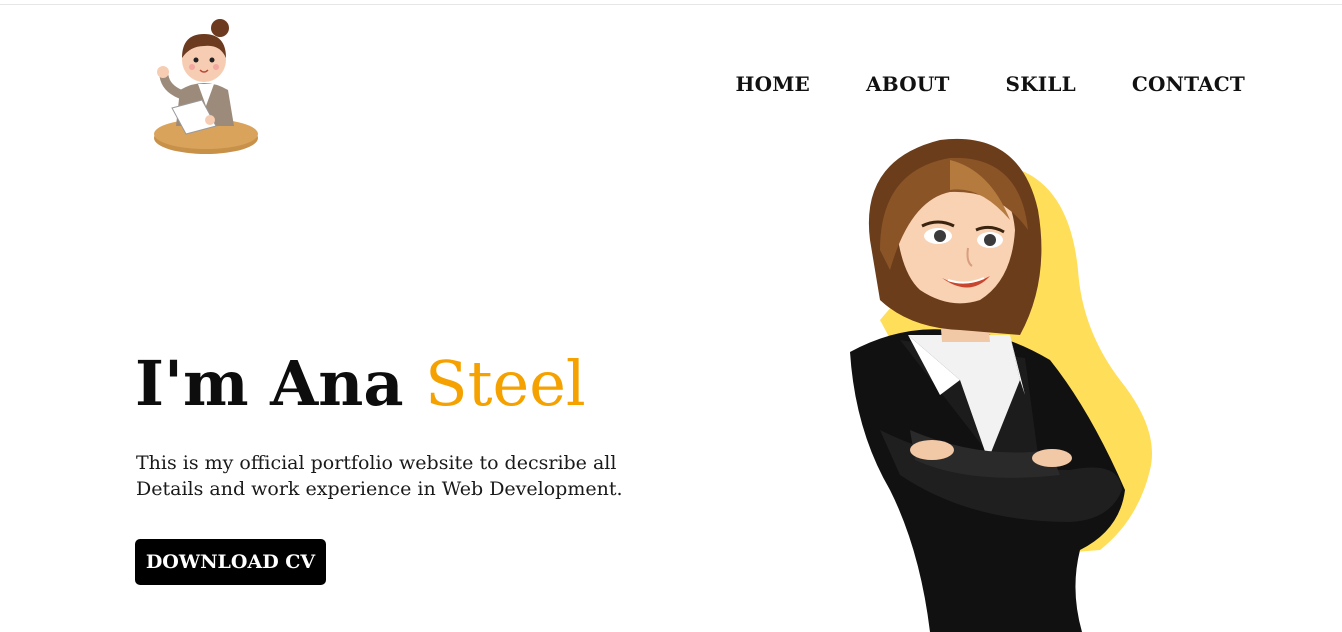 The image size is (1342, 632). I want to click on download-cv-button: DOWNLOAD CV, so click(230, 562).